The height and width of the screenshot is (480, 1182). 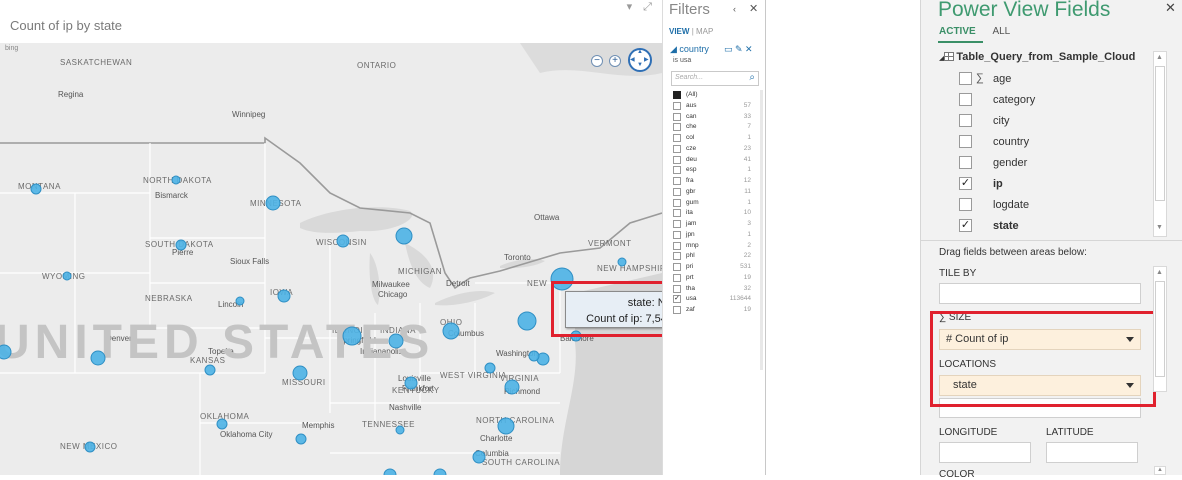 What do you see at coordinates (753, 8) in the screenshot?
I see `close-filters-icon: ✕` at bounding box center [753, 8].